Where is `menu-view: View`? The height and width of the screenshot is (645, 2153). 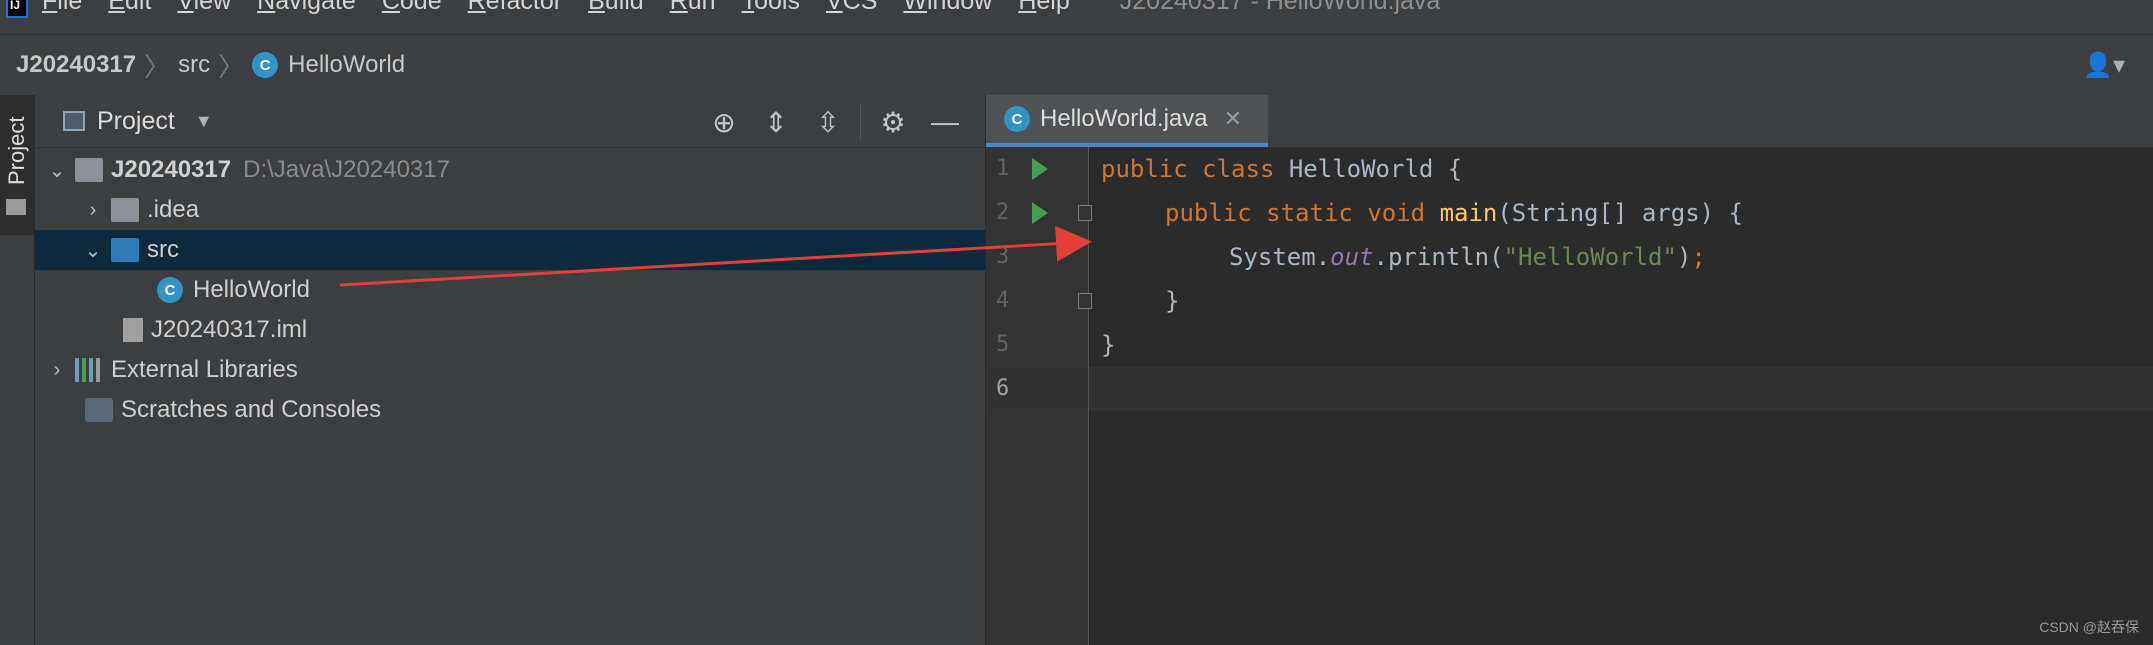 menu-view: View is located at coordinates (204, 7).